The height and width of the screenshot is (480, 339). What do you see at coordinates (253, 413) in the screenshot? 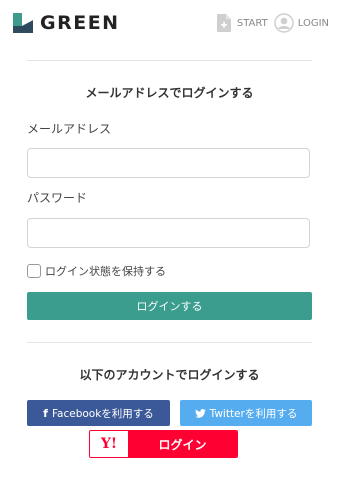
I see `twitter-label: Twitterを利用する` at bounding box center [253, 413].